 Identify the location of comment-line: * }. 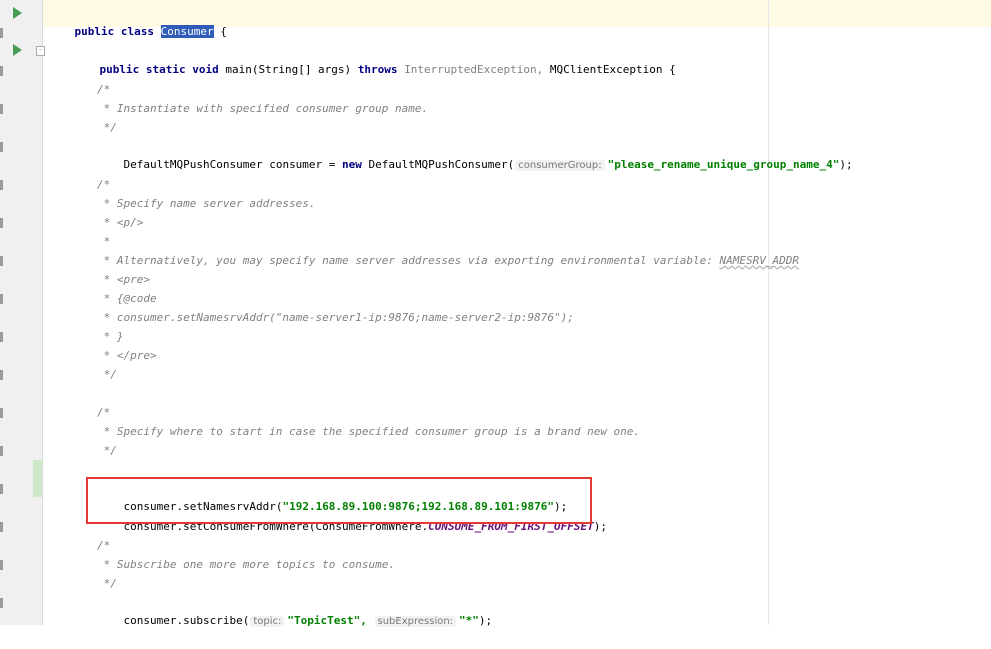
(110, 336).